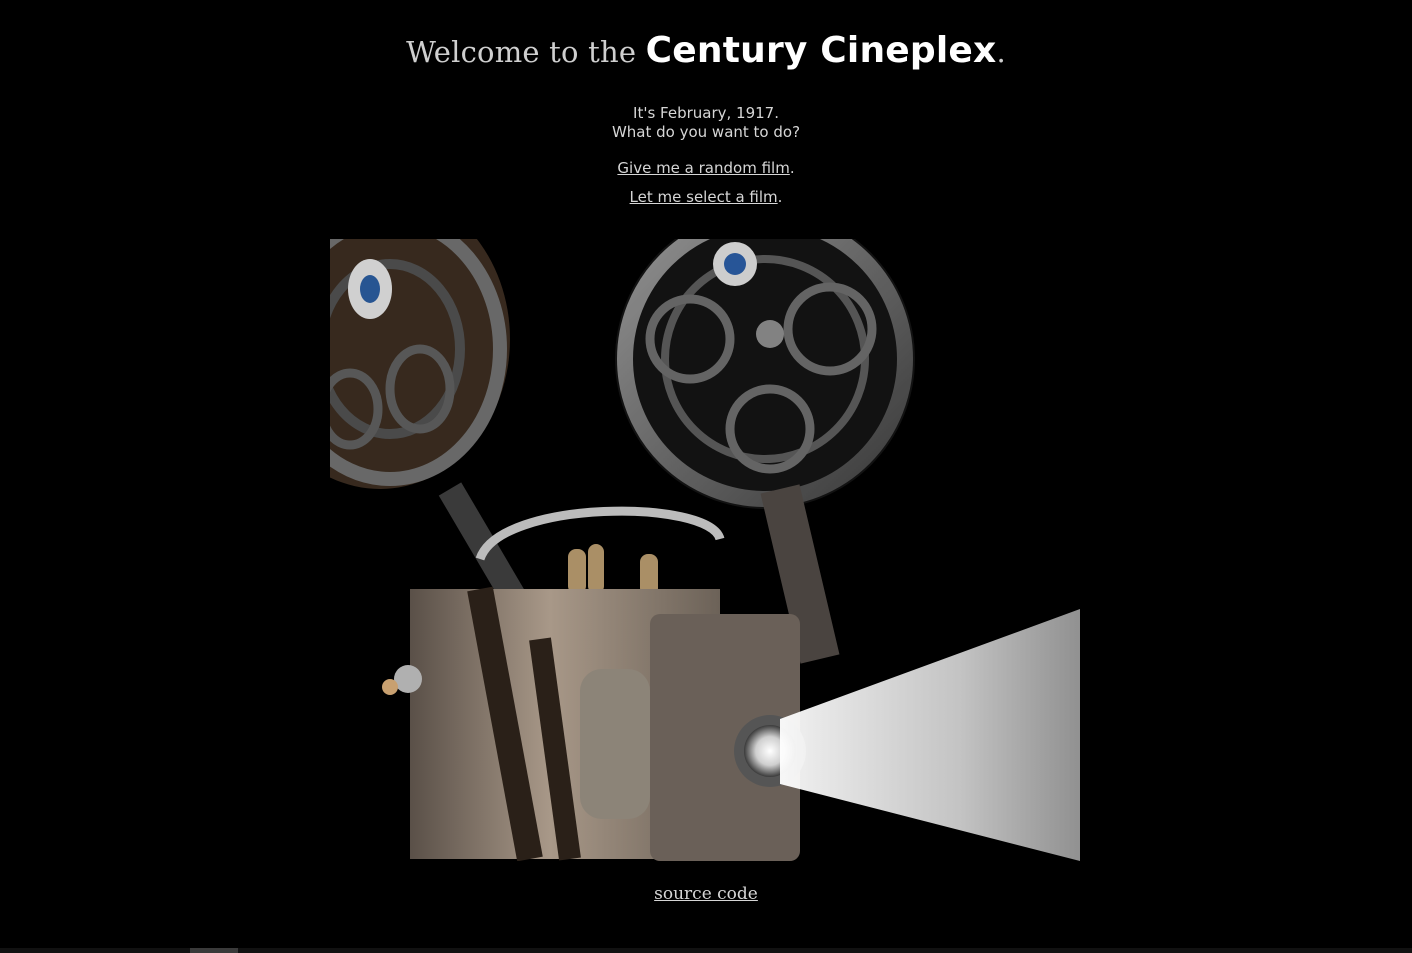 Image resolution: width=1412 pixels, height=953 pixels. What do you see at coordinates (703, 168) in the screenshot?
I see `random-film-link: Give me a random film` at bounding box center [703, 168].